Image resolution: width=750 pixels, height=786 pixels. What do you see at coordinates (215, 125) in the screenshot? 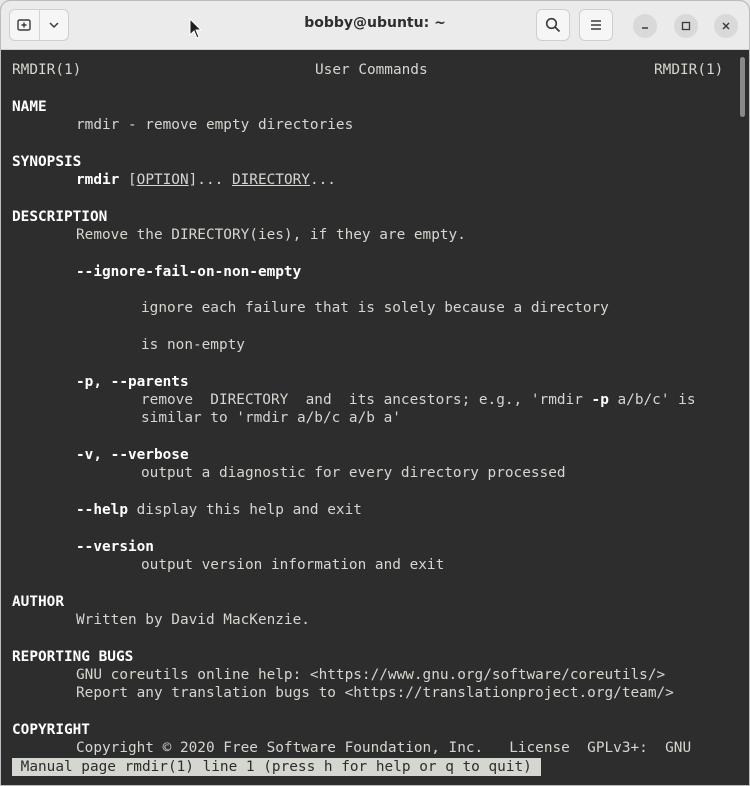
I see `name-text: rmdir - remove empty directories` at bounding box center [215, 125].